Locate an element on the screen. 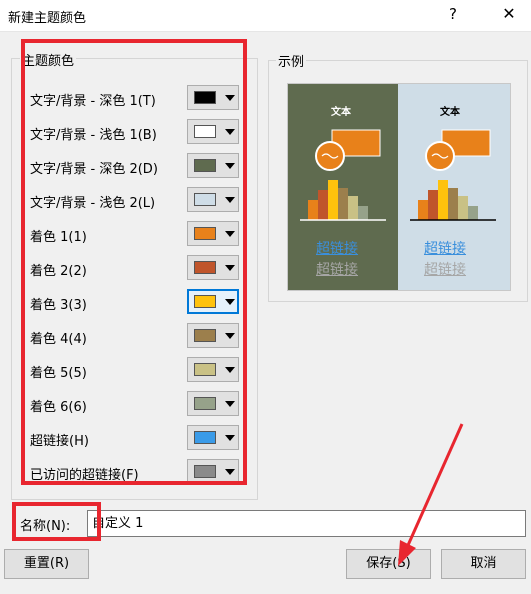 This screenshot has height=594, width=531. preview-dark-panel: 文本 超链接 超链接 is located at coordinates (343, 187).